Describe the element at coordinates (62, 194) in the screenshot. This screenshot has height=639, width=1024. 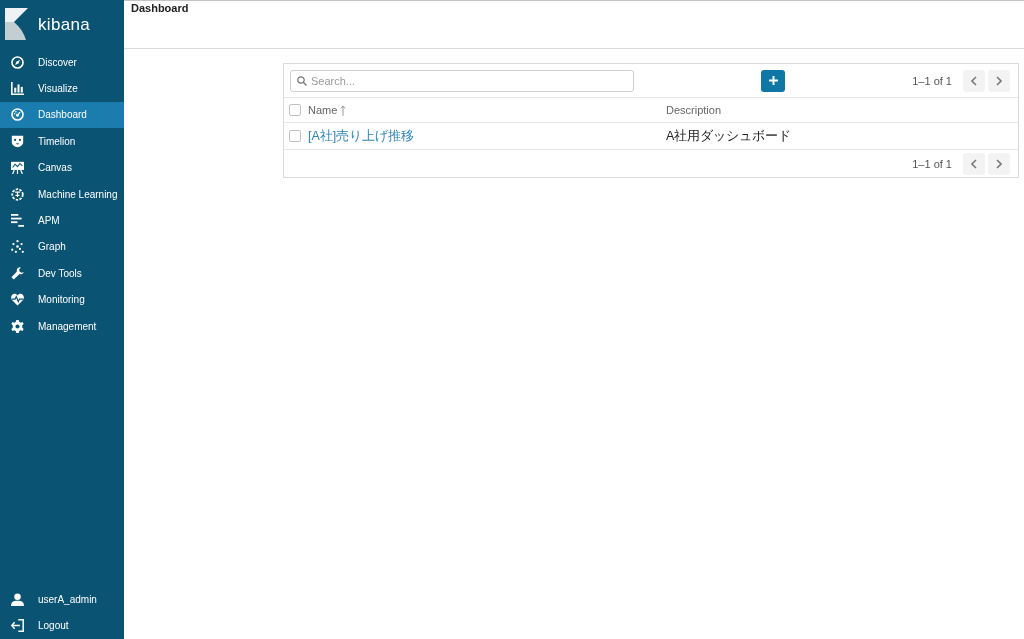
I see `nav-item: Machine Learning` at that location.